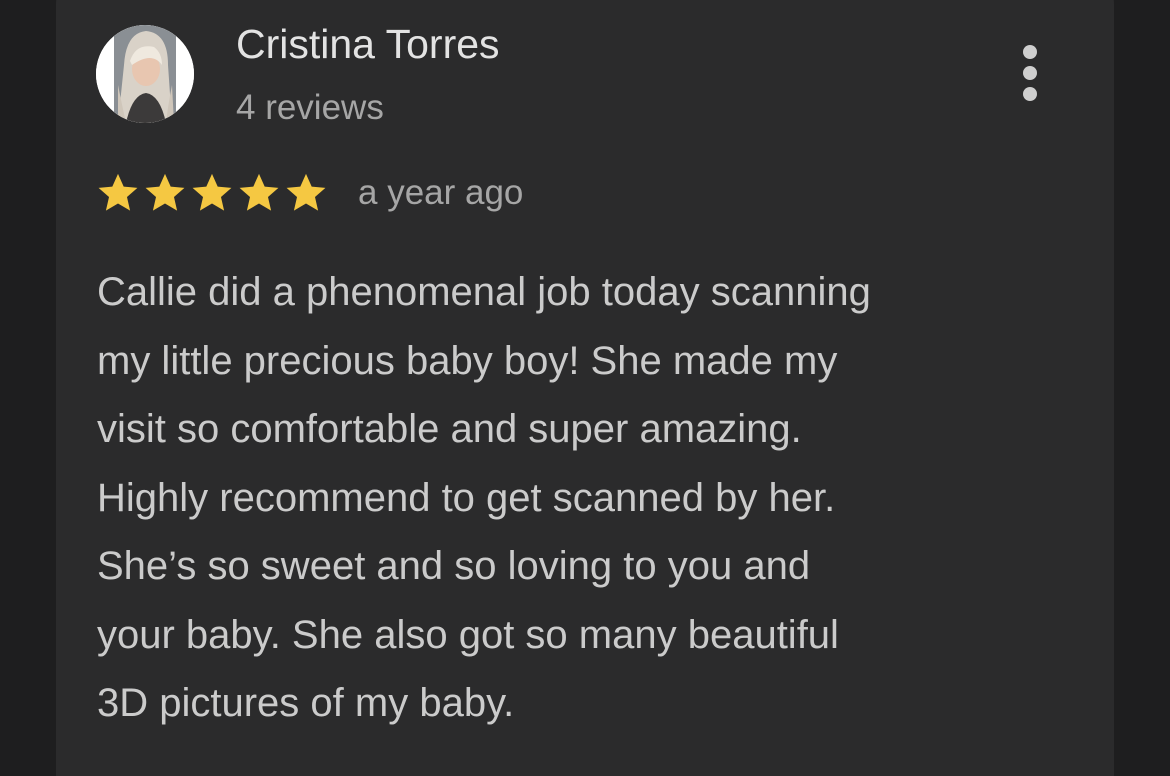 This screenshot has width=1170, height=776. I want to click on reviewer-name: Cristina Torres, so click(368, 44).